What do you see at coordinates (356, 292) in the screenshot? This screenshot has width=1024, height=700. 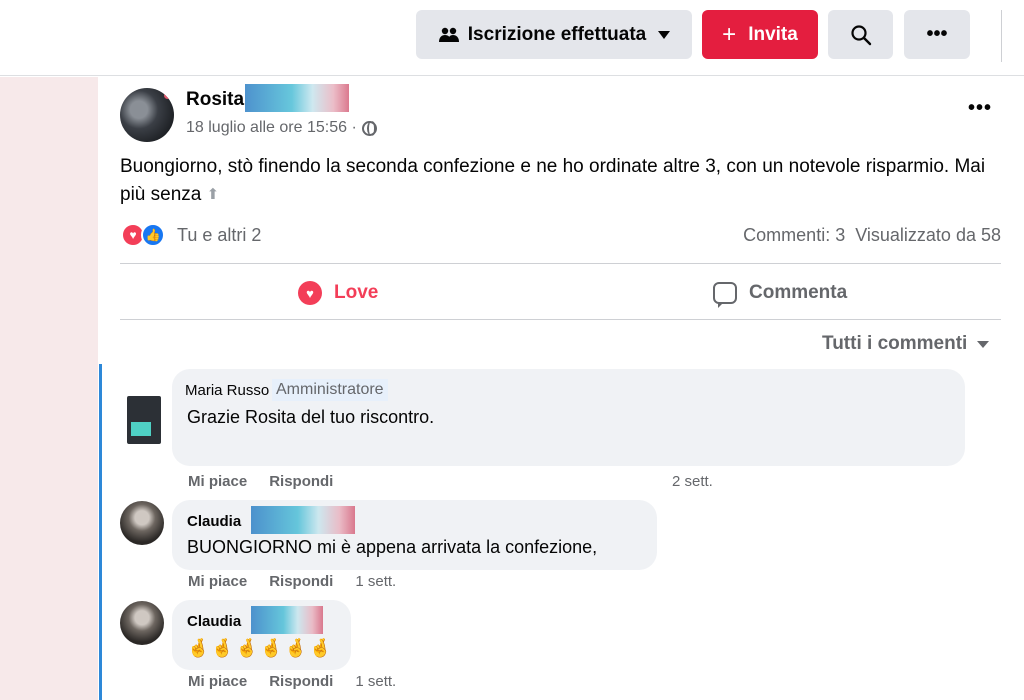 I see `love-label: Love` at bounding box center [356, 292].